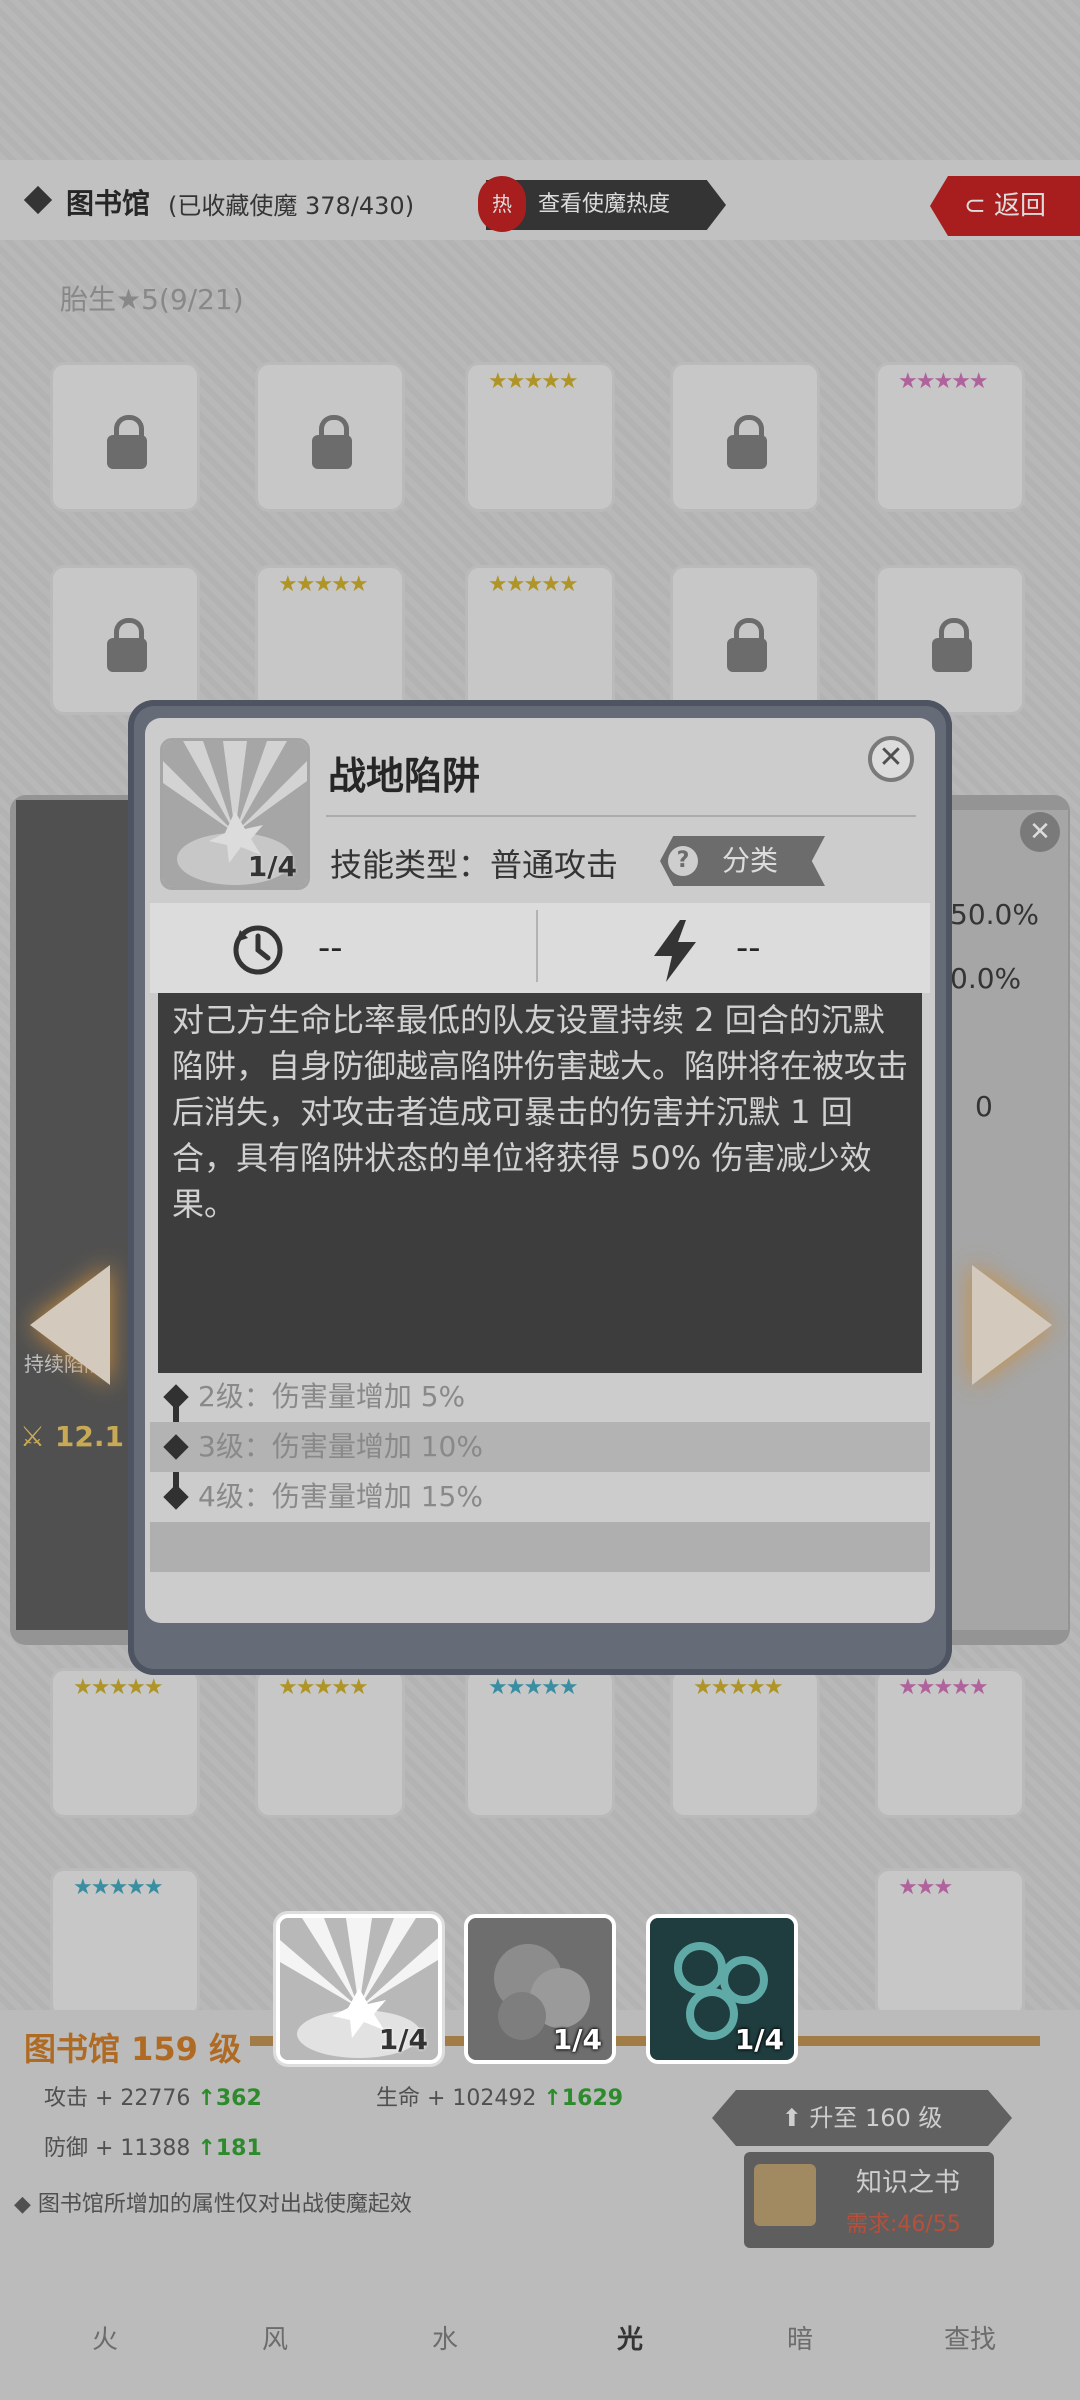  I want to click on cooldown-value: --, so click(330, 948).